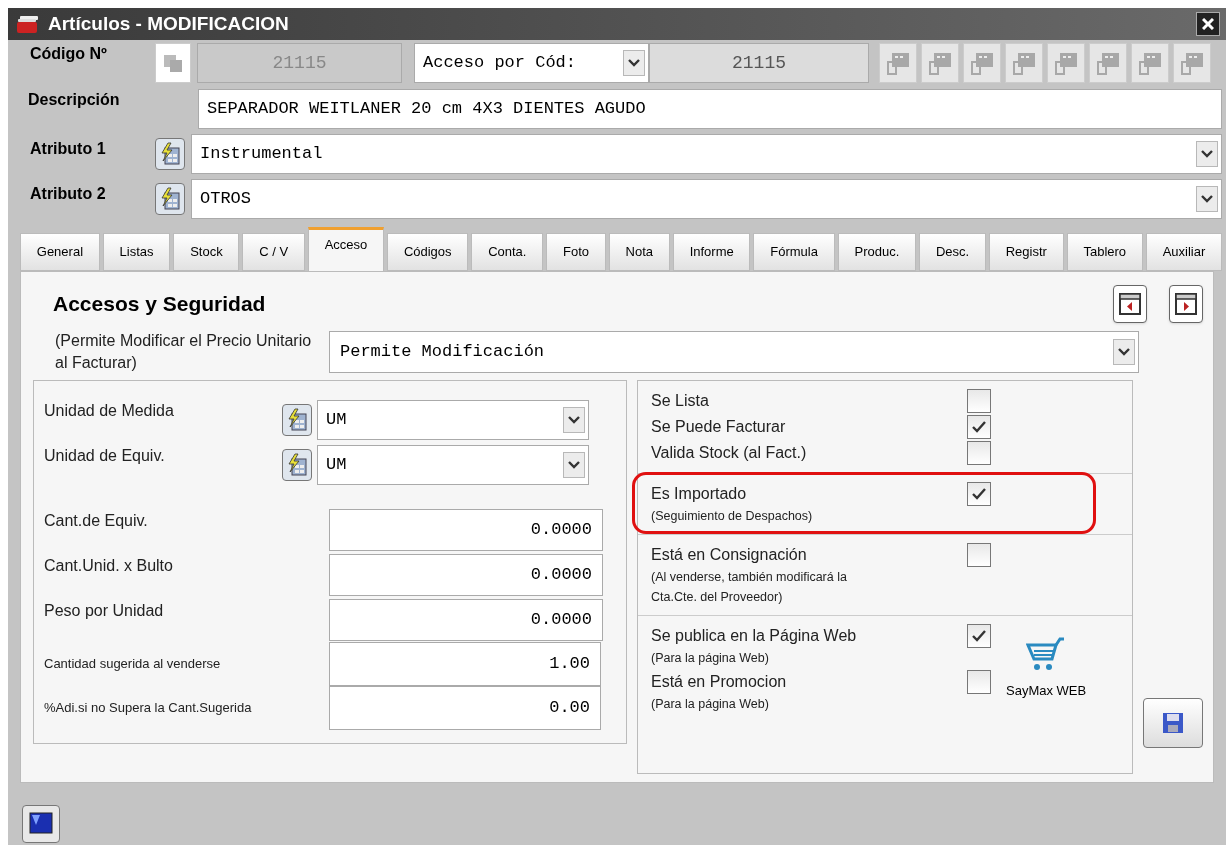  What do you see at coordinates (952, 252) in the screenshot?
I see `tab: Desc.` at bounding box center [952, 252].